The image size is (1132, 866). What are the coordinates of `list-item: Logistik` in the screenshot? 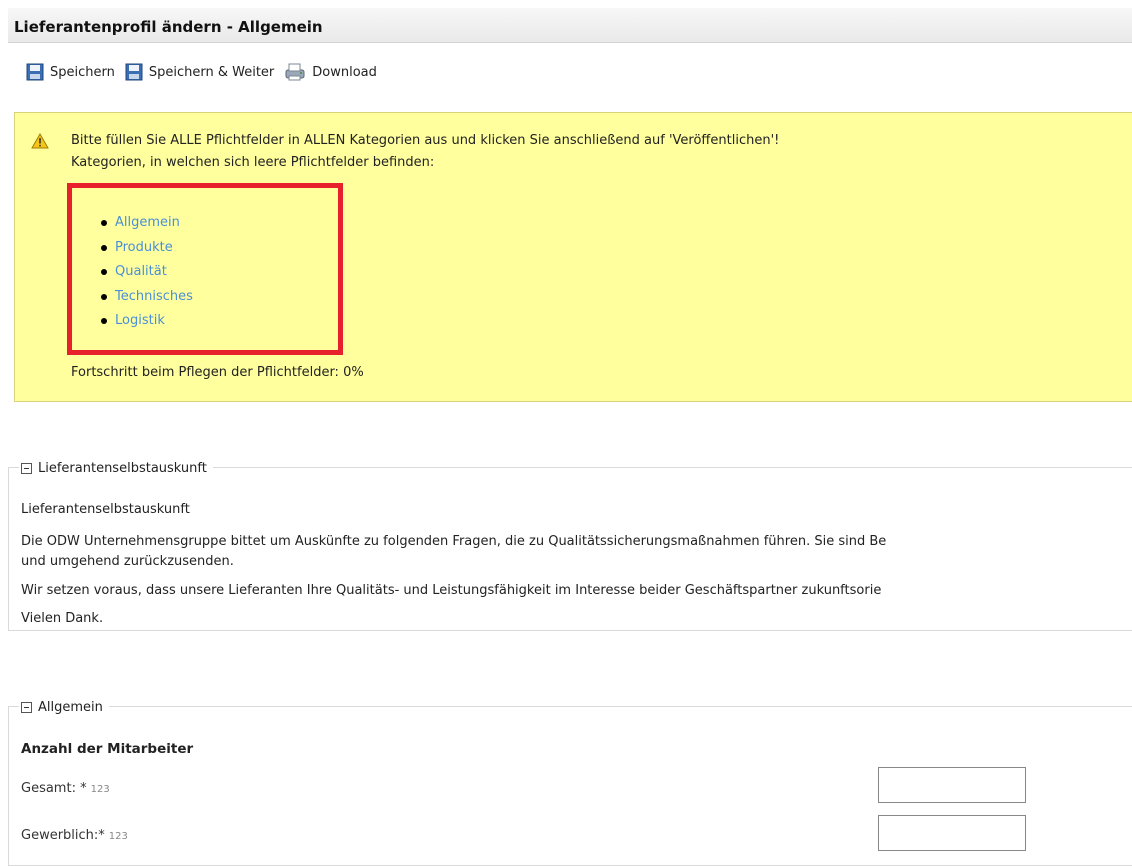 It's located at (147, 321).